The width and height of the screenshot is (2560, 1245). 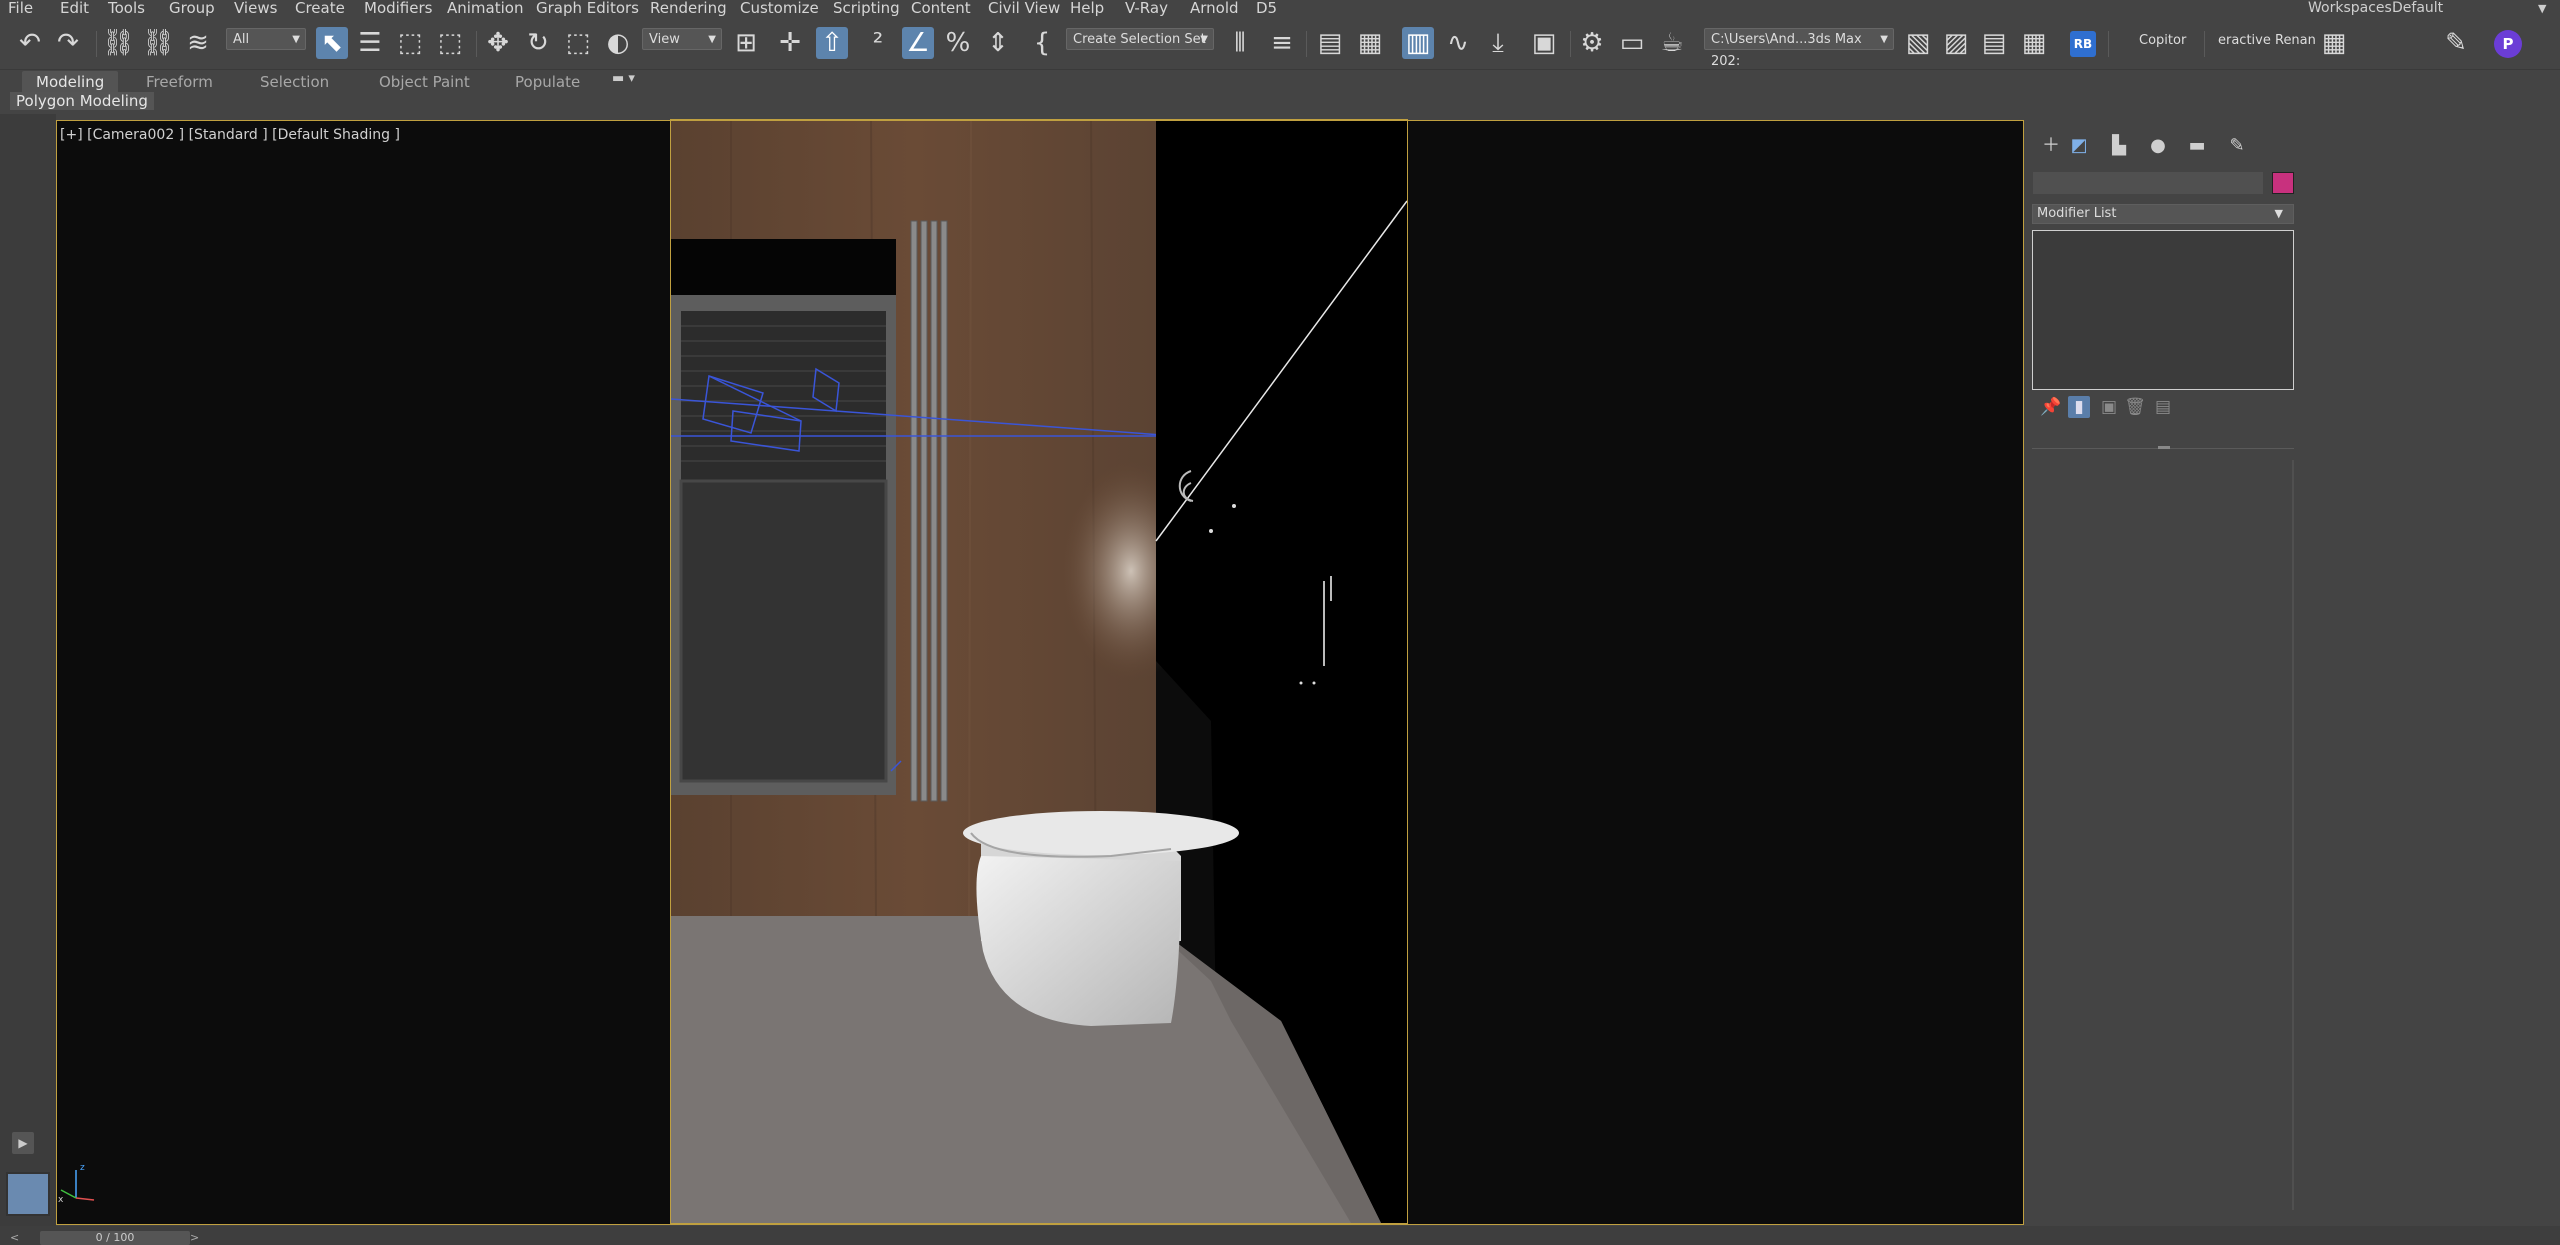 I want to click on utilities-tab-icon: ✎, so click(x=2237, y=146).